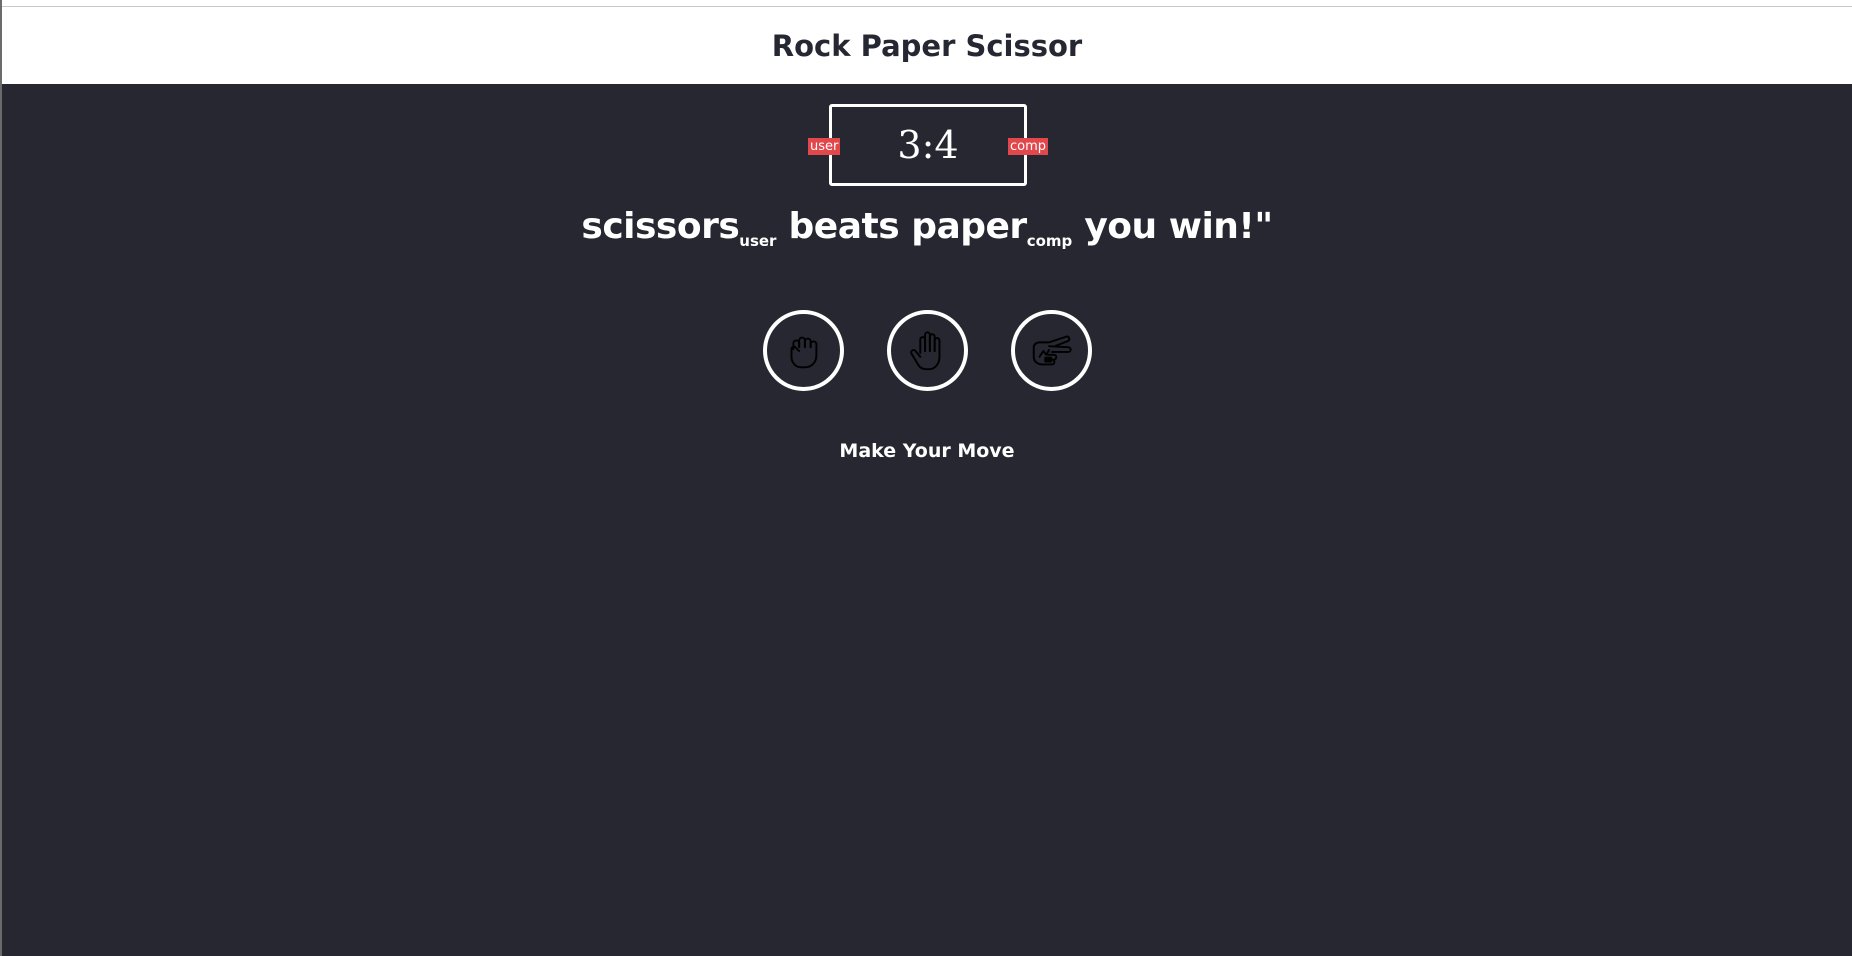 The width and height of the screenshot is (1852, 956). What do you see at coordinates (824, 146) in the screenshot?
I see `user-score-badge: user` at bounding box center [824, 146].